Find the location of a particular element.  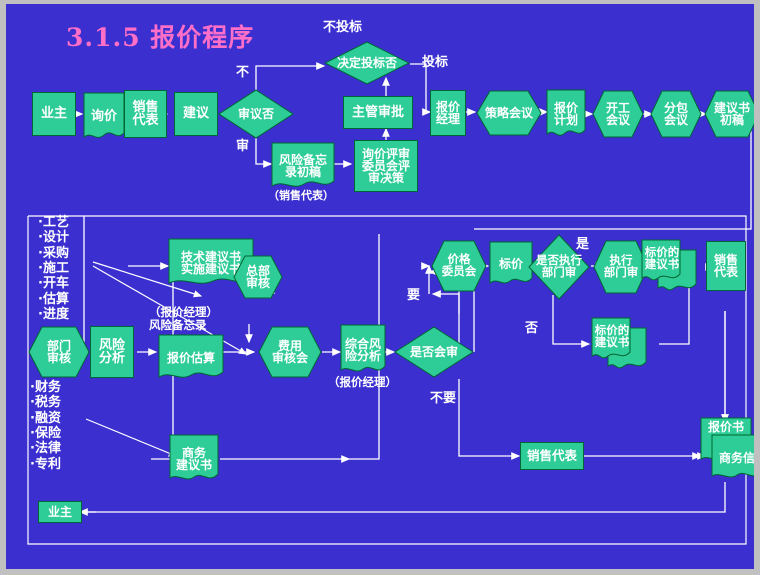

label-no-review: 不 is located at coordinates (243, 72).